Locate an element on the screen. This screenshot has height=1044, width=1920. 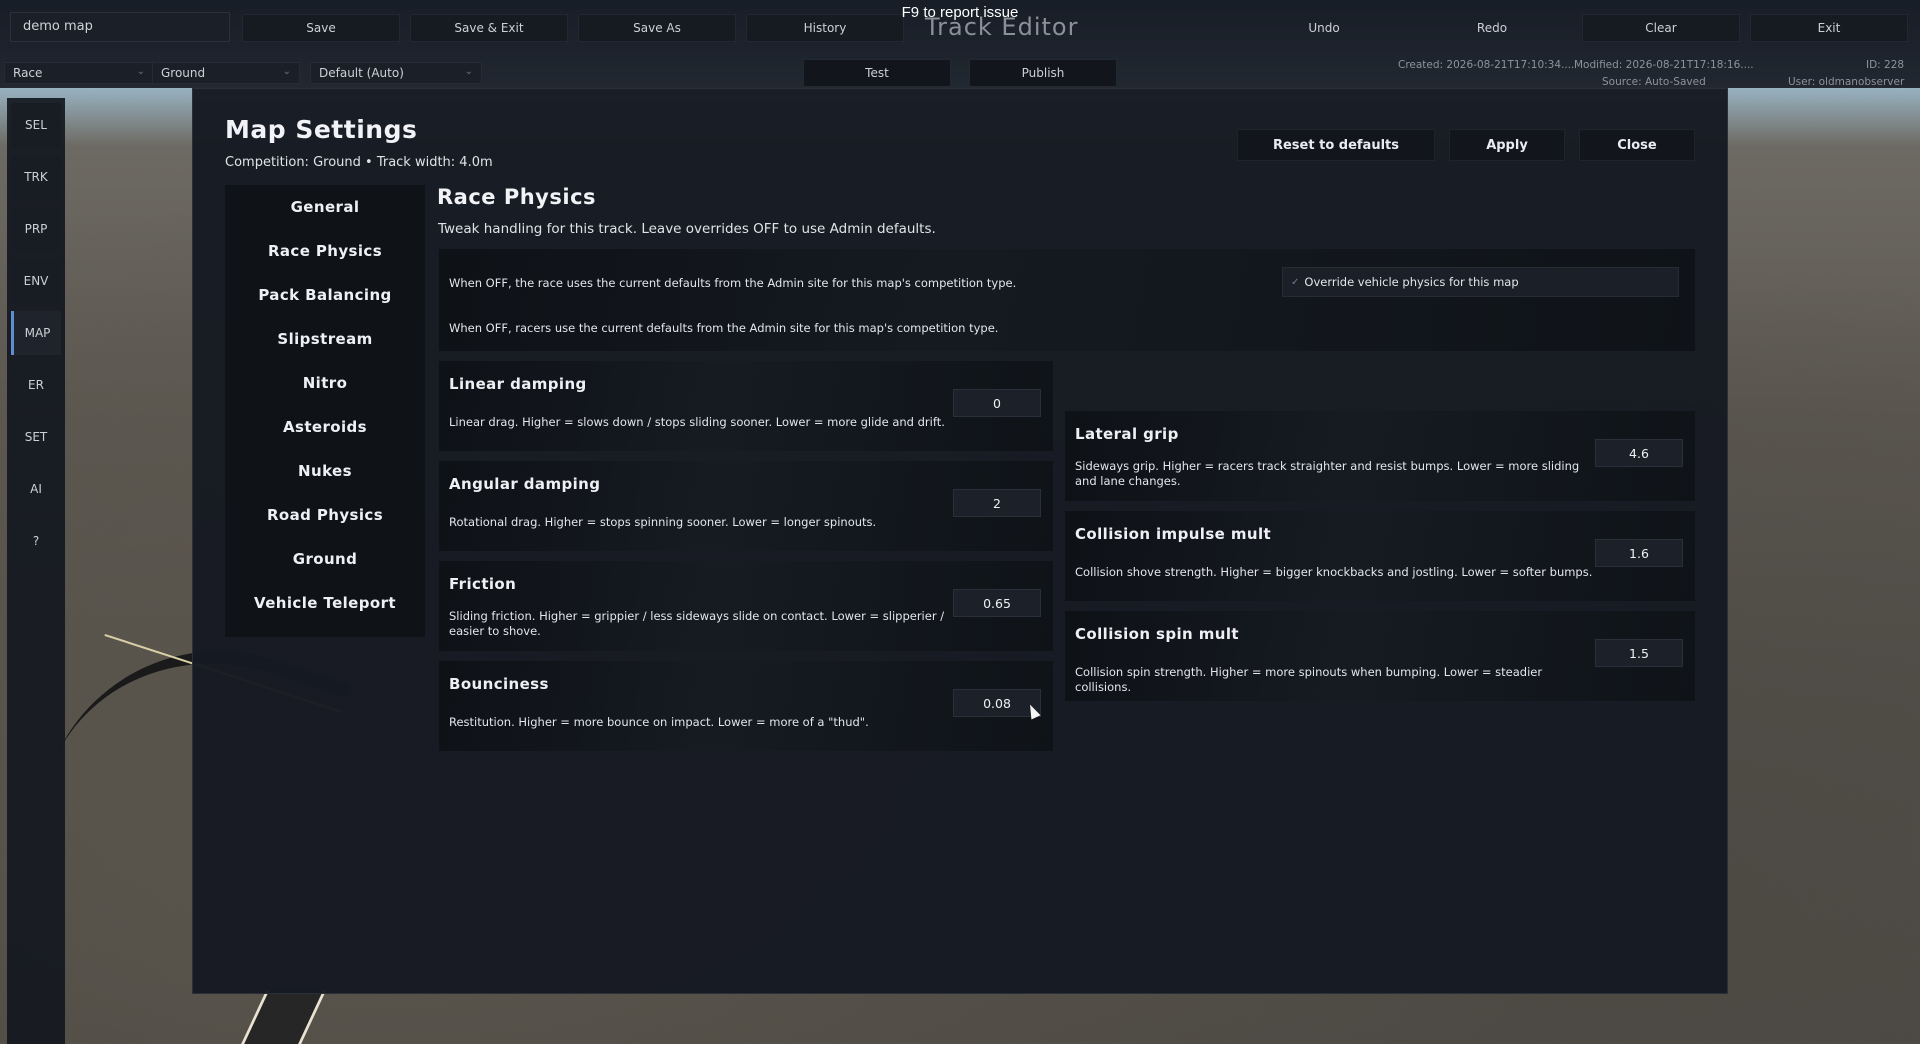
preset-dropdown: Default (Auto) ⌄ is located at coordinates (396, 73).